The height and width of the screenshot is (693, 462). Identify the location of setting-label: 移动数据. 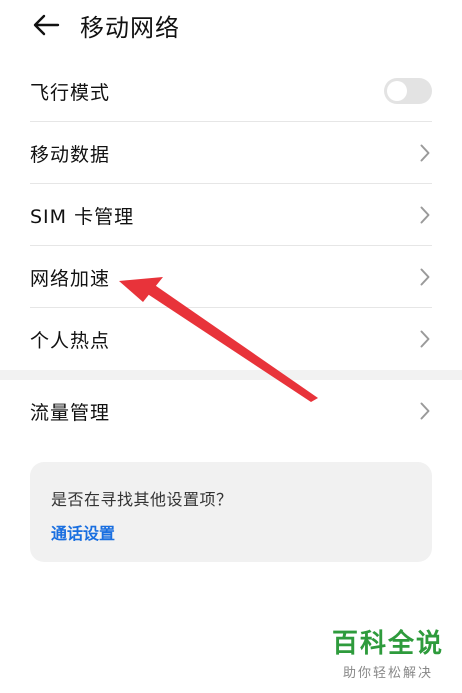
(70, 154).